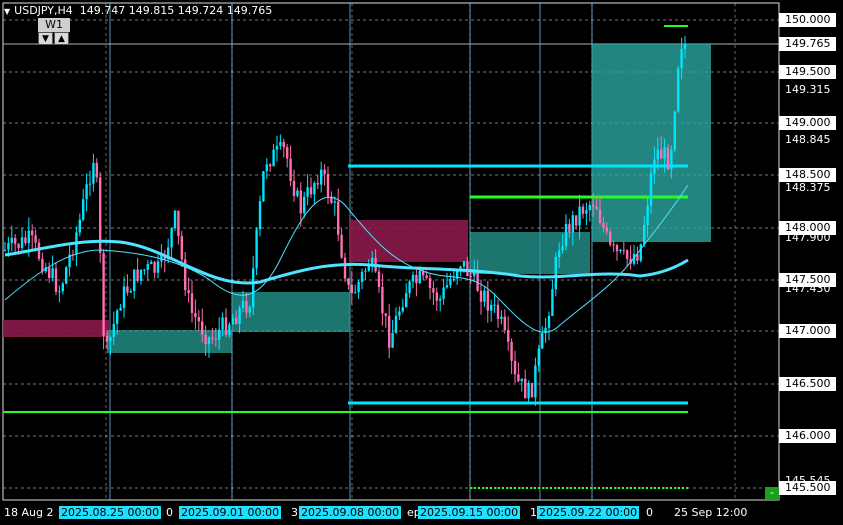  Describe the element at coordinates (808, 187) in the screenshot. I see `price-tick-label: 148.375` at that location.